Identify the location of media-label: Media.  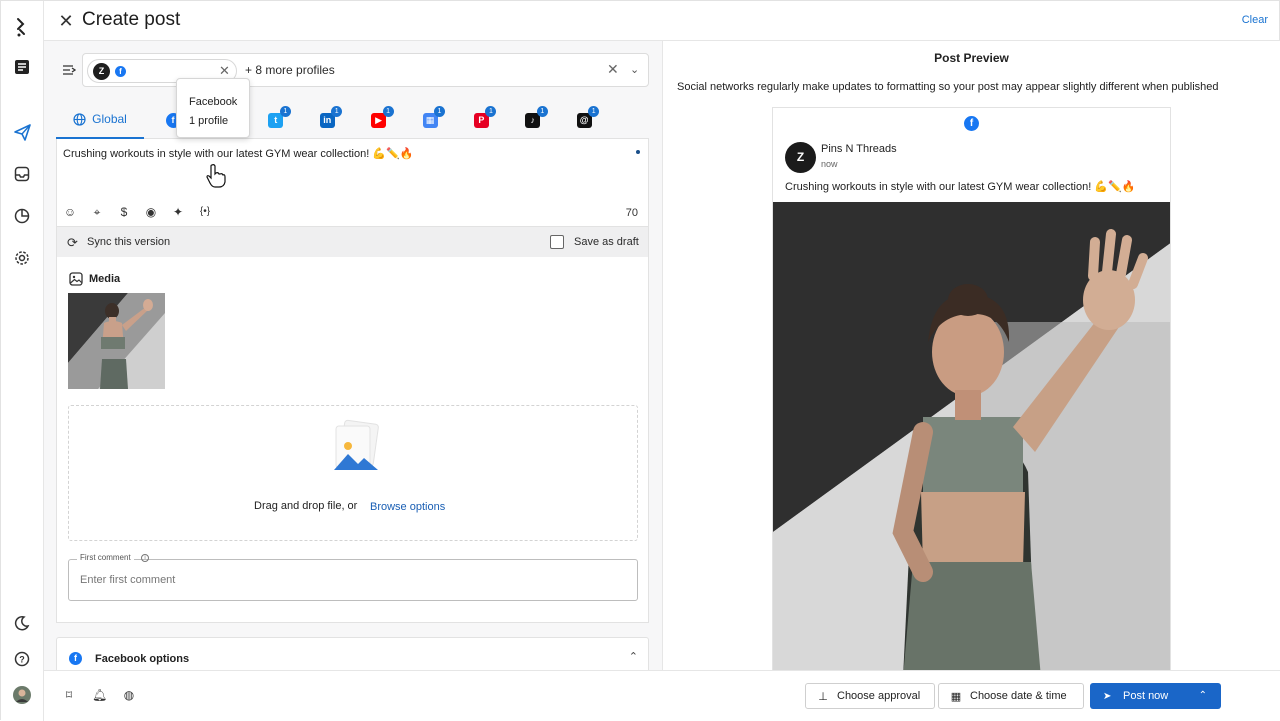
(105, 279).